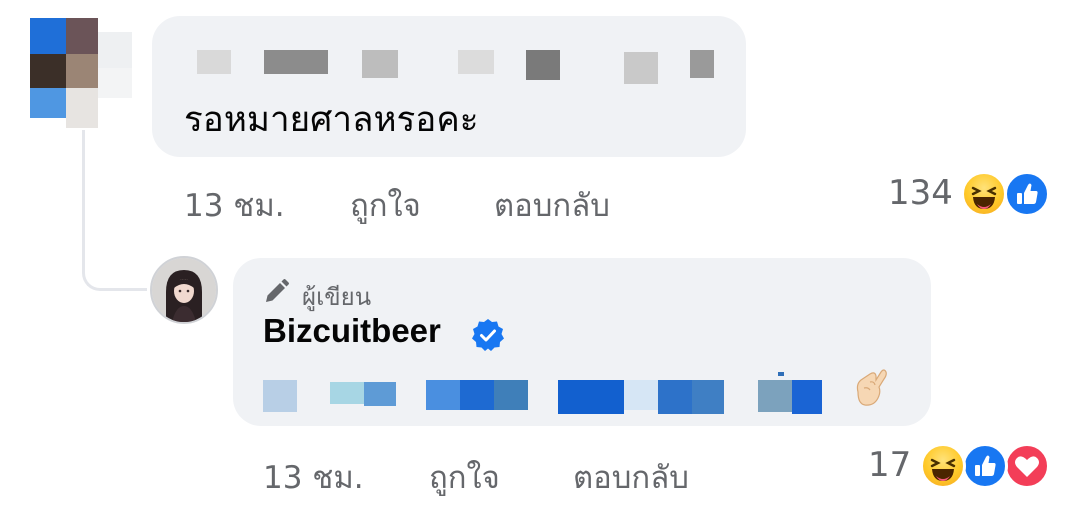 This screenshot has width=1080, height=512. What do you see at coordinates (464, 477) in the screenshot?
I see `reply-like-button: ถูกใจ` at bounding box center [464, 477].